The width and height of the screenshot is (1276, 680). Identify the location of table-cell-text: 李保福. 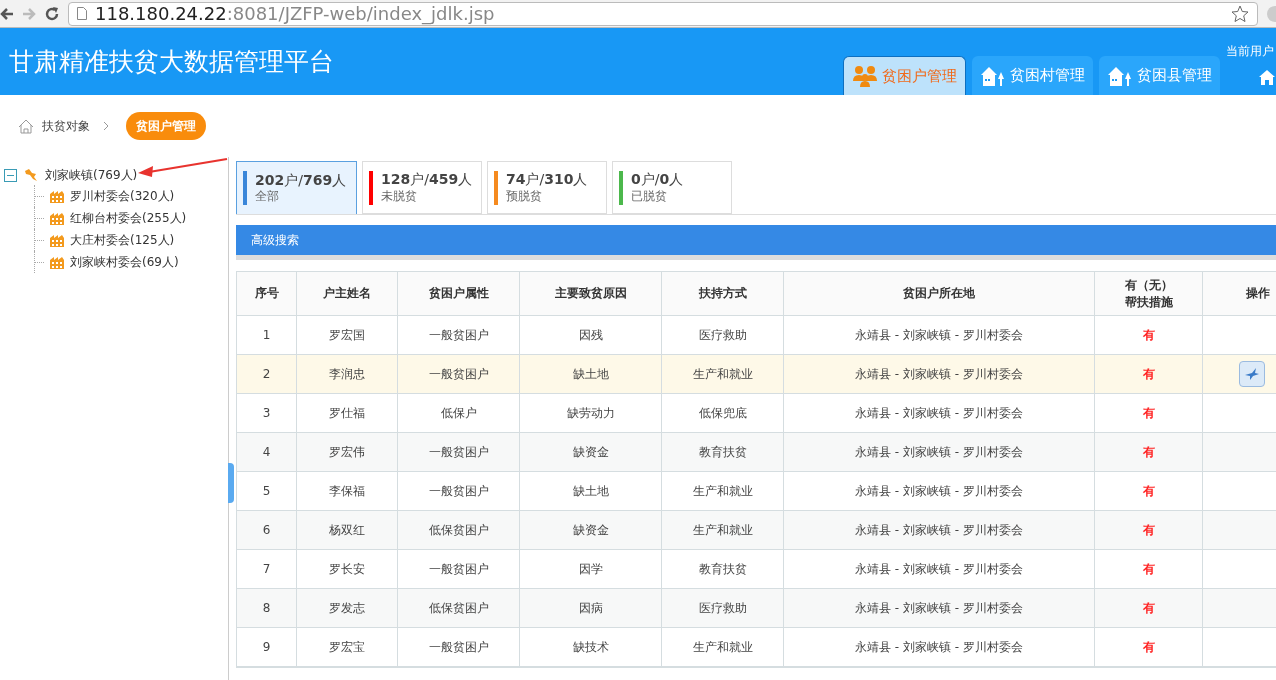
(347, 491).